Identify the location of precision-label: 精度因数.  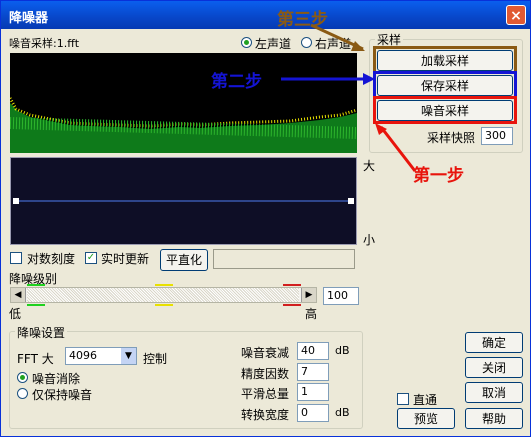
(265, 374).